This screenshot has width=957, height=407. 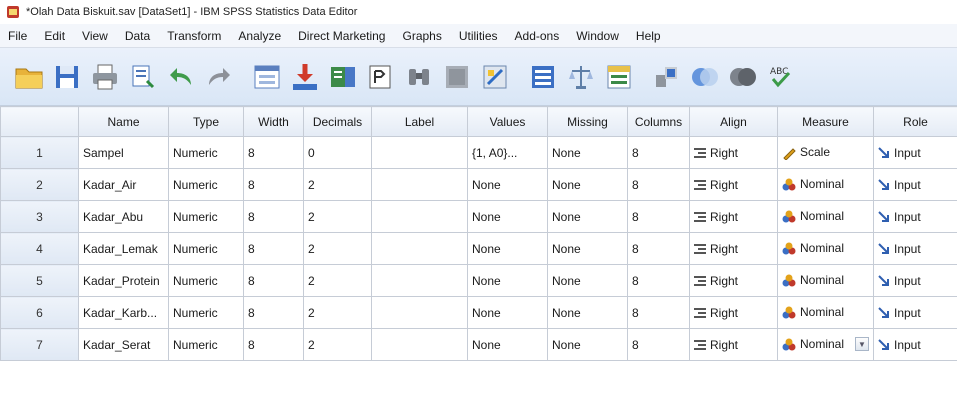 I want to click on cell-name: Kadar_Lemak, so click(x=123, y=248).